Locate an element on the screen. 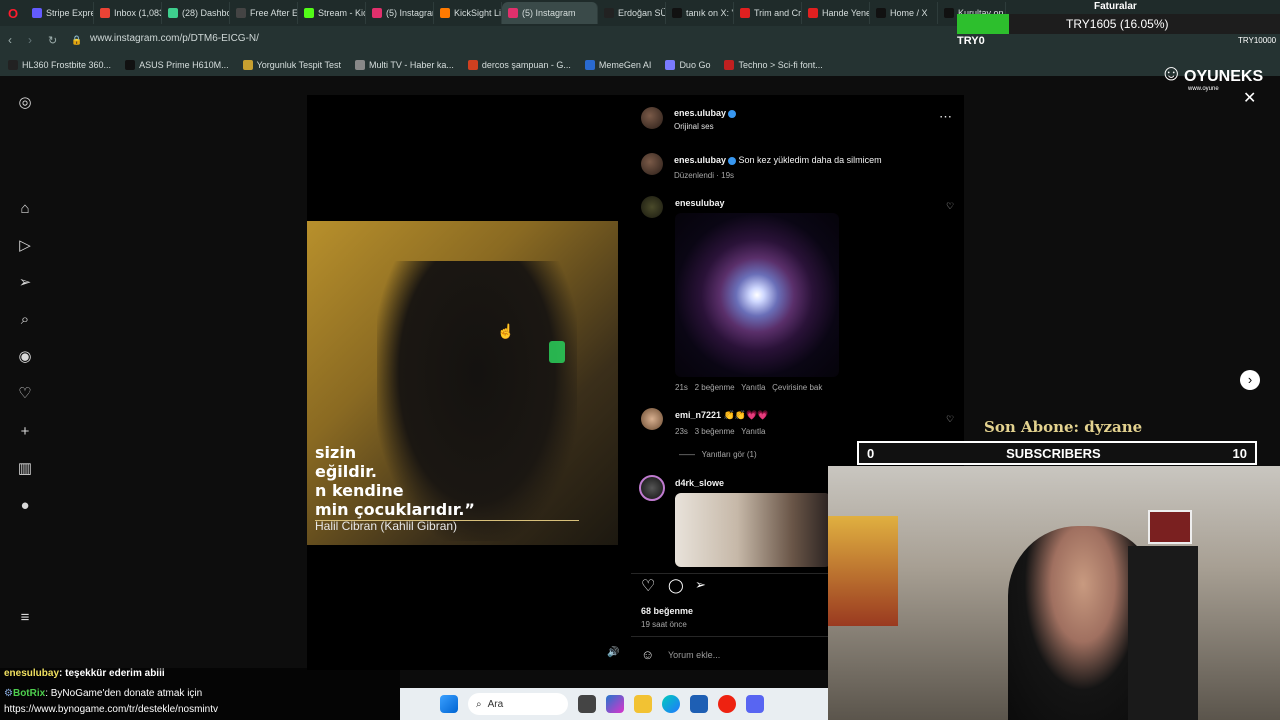 The image size is (1280, 720). view-replies-link: —— Yanıtları gör (1) is located at coordinates (718, 454).